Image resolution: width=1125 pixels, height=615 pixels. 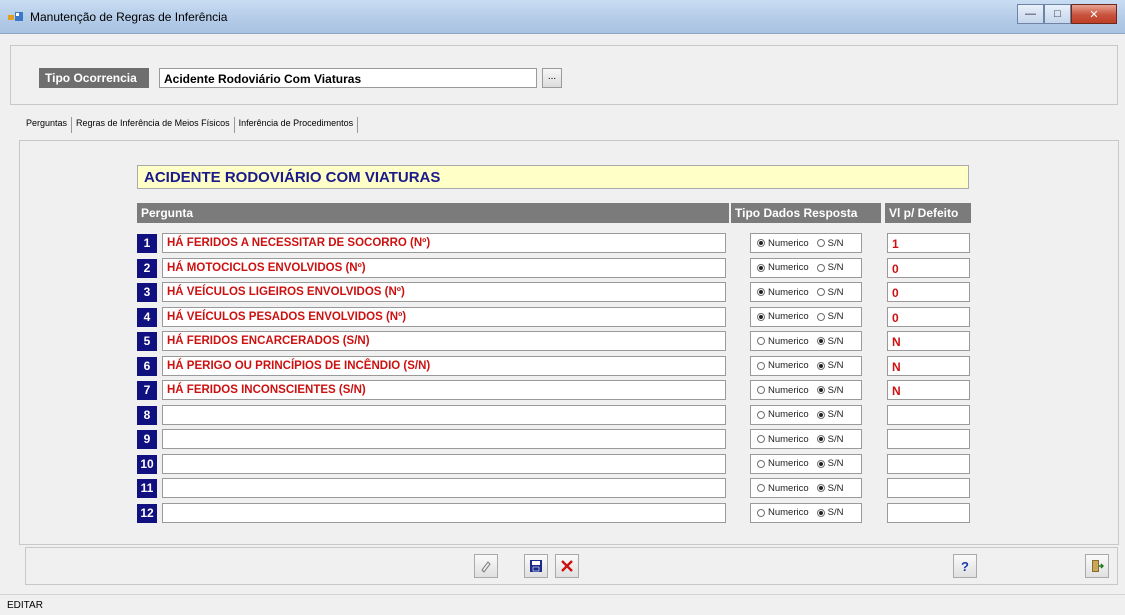 What do you see at coordinates (553, 177) in the screenshot?
I see `ocorrencia-banner: ACIDENTE RODOVIÁRIO COM VIATURAS` at bounding box center [553, 177].